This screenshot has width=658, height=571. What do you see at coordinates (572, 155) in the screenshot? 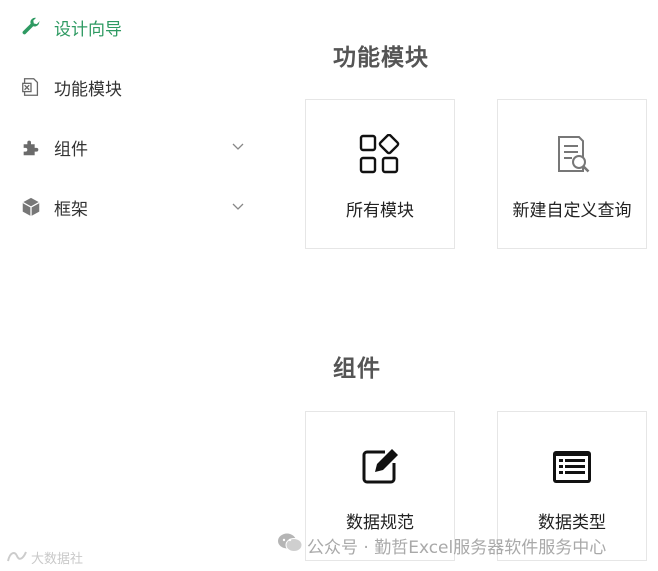
I see `document-search-icon` at bounding box center [572, 155].